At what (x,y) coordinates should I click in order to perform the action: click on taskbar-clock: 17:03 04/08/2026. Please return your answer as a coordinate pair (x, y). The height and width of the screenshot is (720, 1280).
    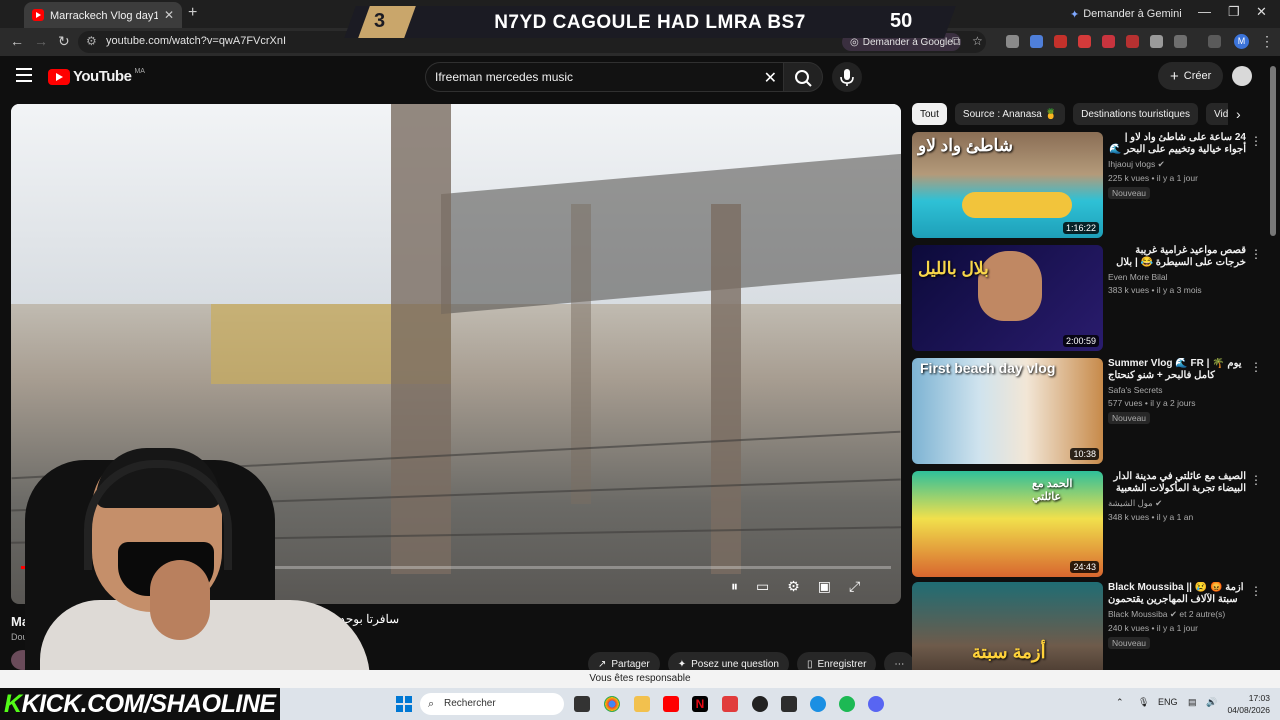
    Looking at the image, I should click on (1247, 704).